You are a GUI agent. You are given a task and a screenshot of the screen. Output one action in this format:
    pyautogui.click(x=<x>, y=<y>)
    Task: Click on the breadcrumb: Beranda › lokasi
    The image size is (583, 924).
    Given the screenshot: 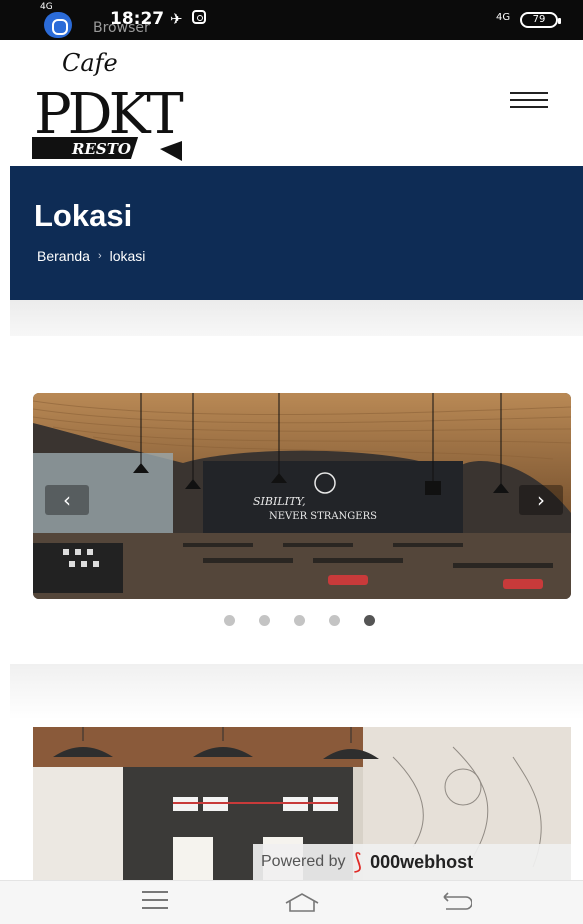 What is the action you would take?
    pyautogui.click(x=91, y=256)
    